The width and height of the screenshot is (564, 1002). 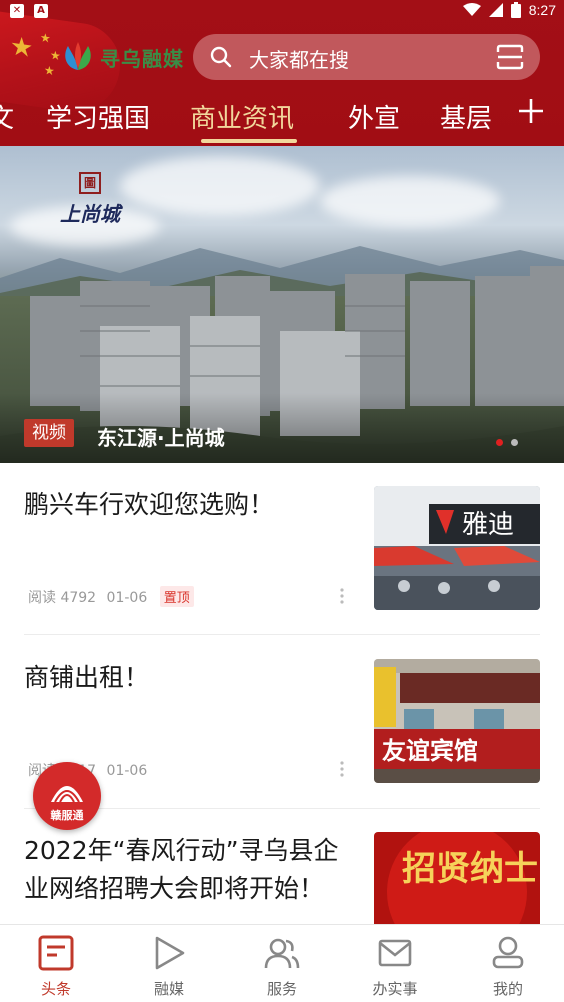 What do you see at coordinates (282, 721) in the screenshot?
I see `news-item: 商铺出租！ 阅读 4717 01-06 友谊宾馆` at bounding box center [282, 721].